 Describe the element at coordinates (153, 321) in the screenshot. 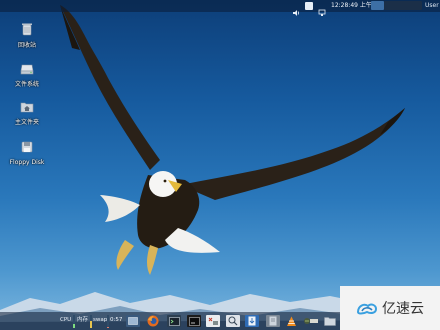

I see `firefox-icon` at that location.